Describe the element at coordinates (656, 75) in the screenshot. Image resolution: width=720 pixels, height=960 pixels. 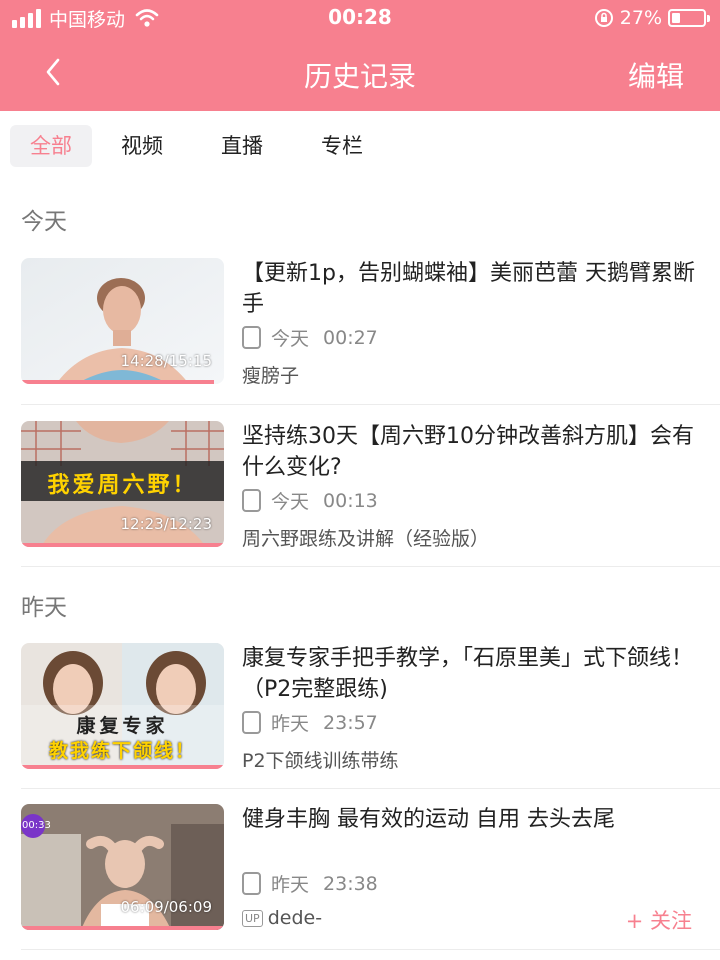
I see `edit-button: 编辑` at that location.